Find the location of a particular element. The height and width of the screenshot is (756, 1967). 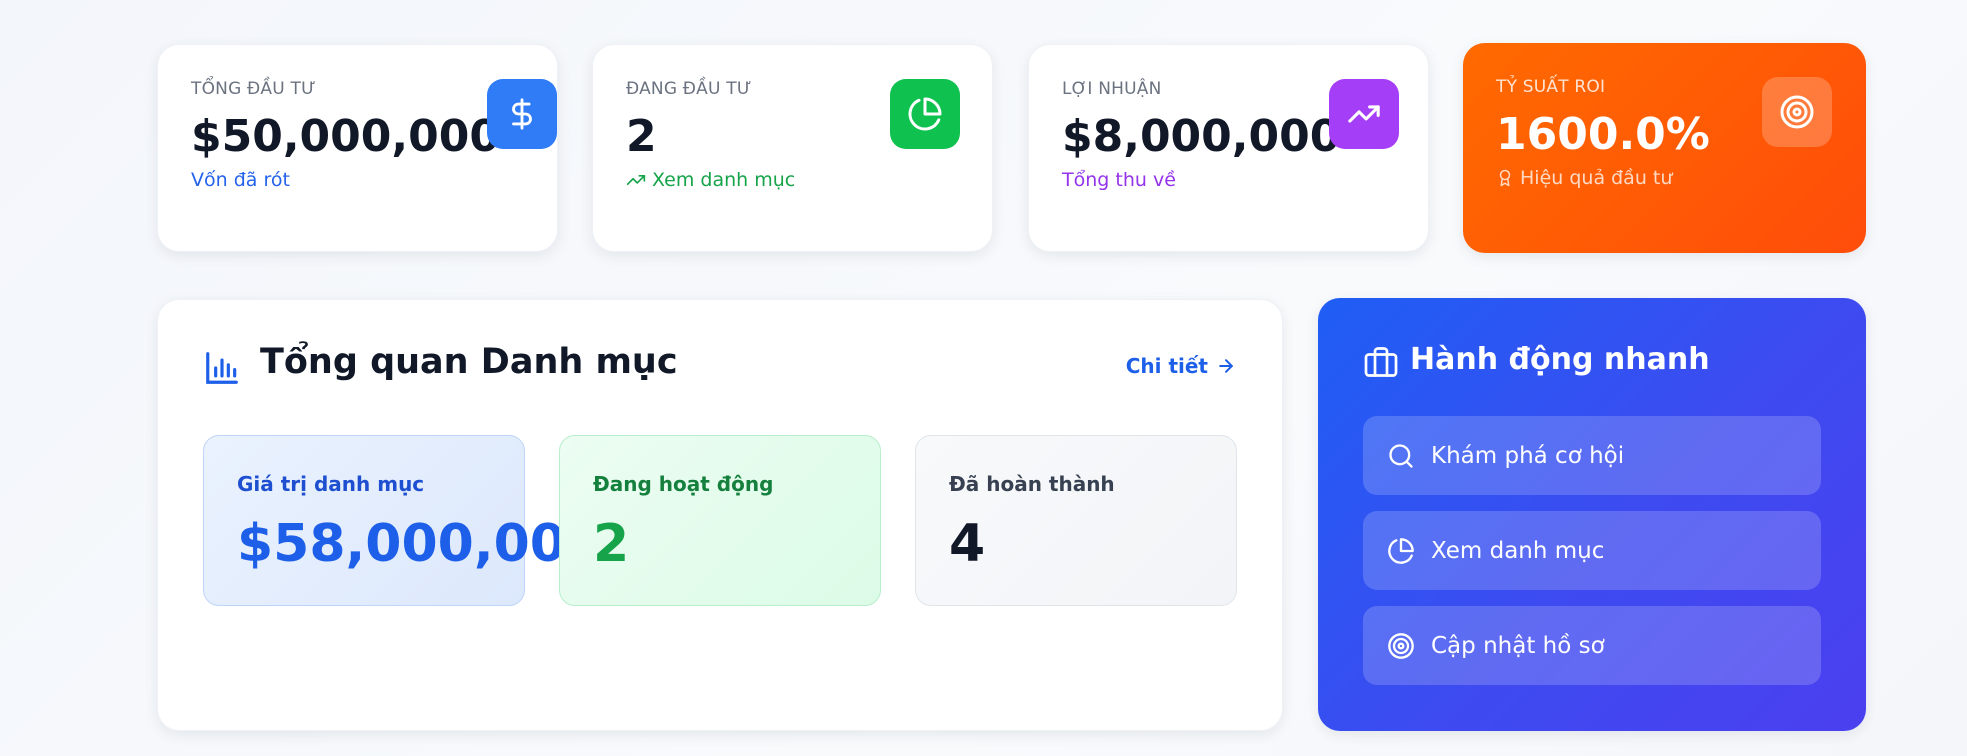

section-title: Tổng quan Danh mục is located at coordinates (469, 362).